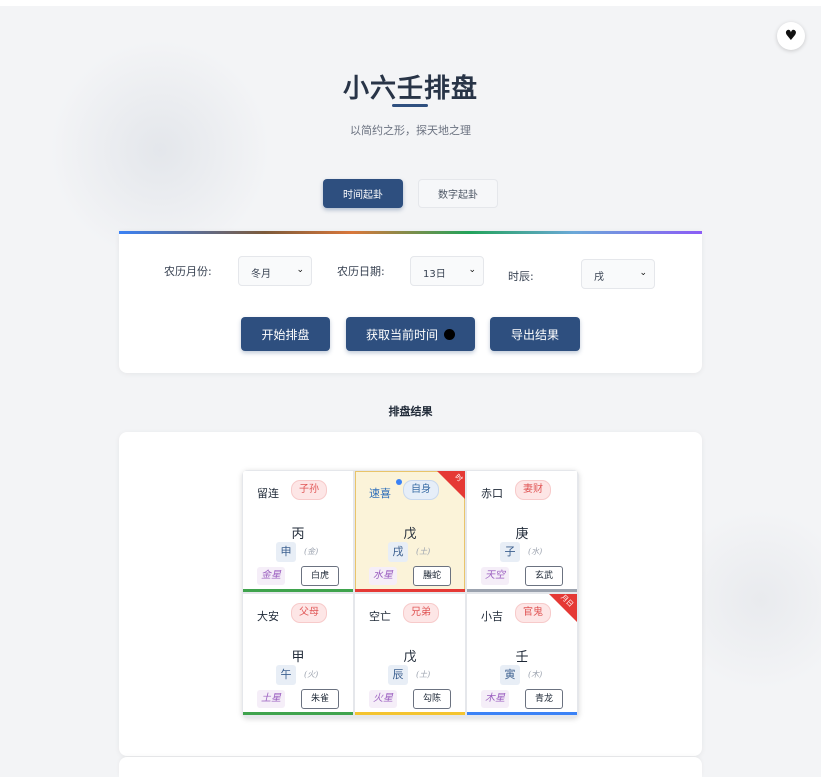 Image resolution: width=821 pixels, height=777 pixels. I want to click on earthly-branch: 午, so click(286, 675).